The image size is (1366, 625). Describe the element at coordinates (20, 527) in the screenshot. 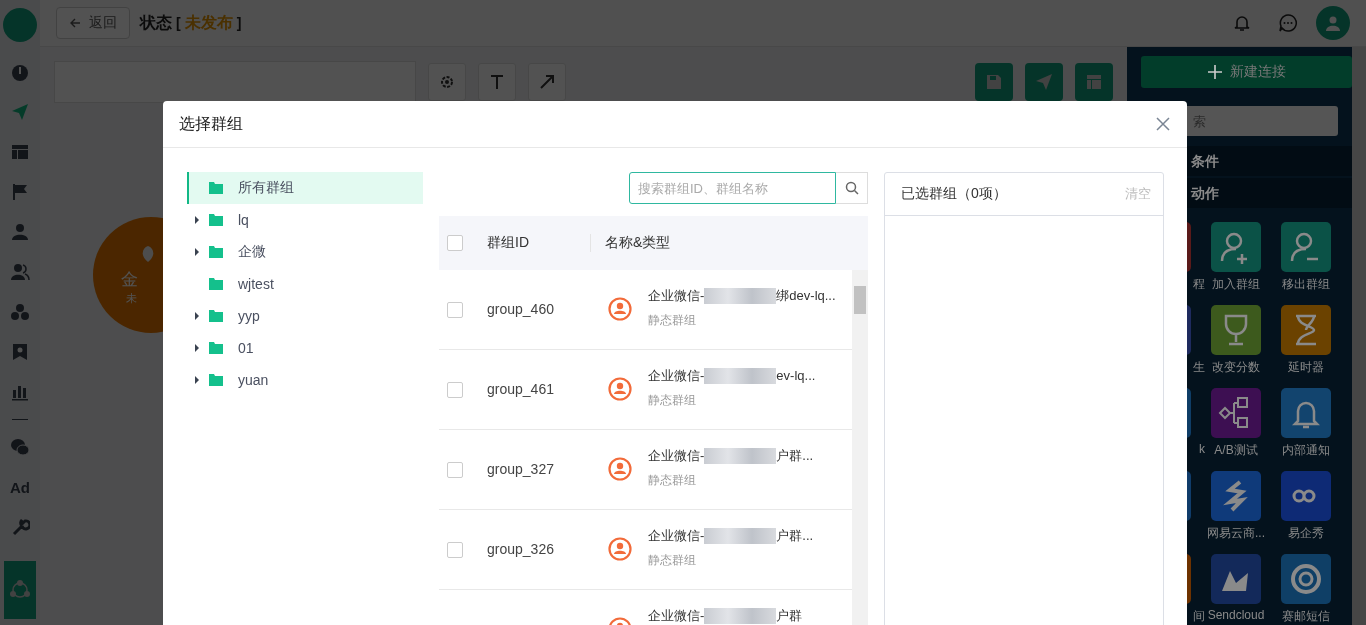

I see `wrench-icon` at that location.